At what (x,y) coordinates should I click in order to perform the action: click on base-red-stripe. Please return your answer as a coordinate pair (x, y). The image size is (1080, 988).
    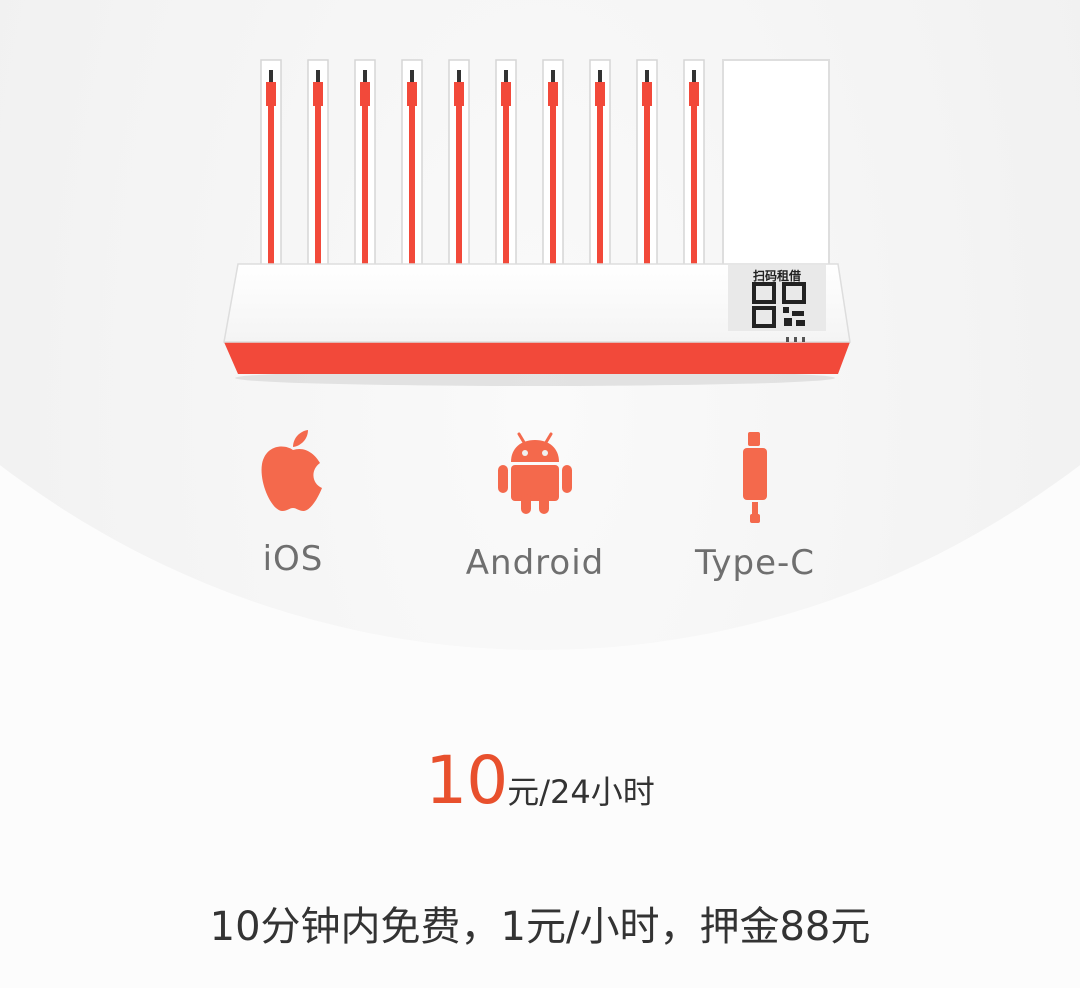
    Looking at the image, I should click on (537, 358).